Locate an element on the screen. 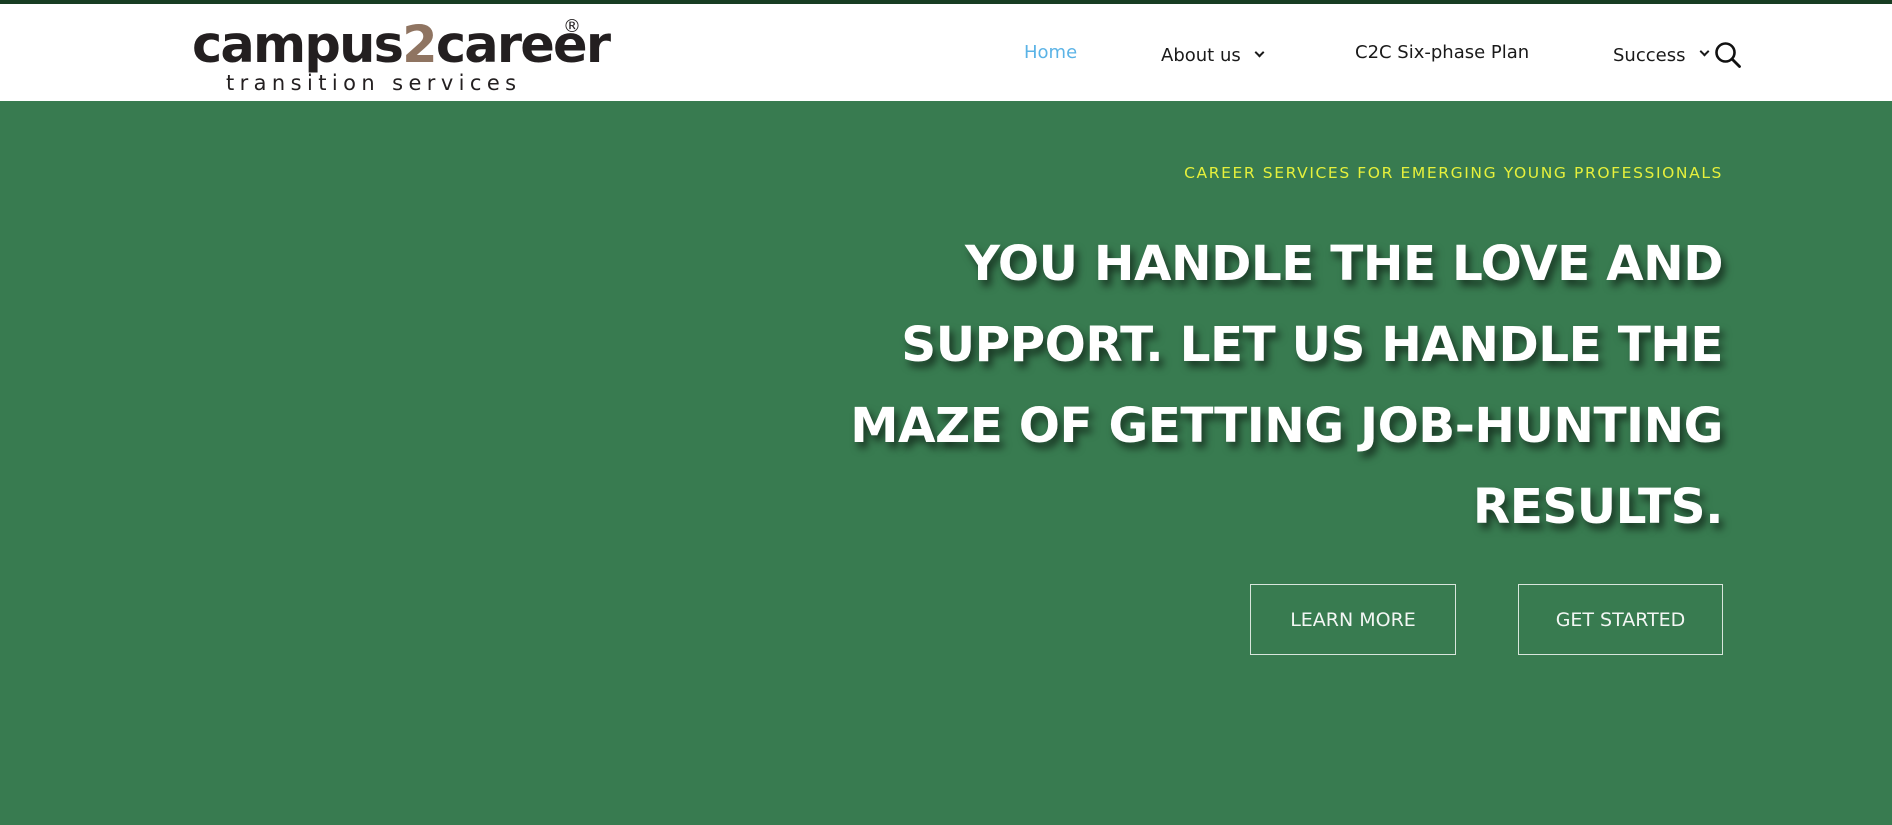 The image size is (1892, 825). nav-item-label: Success is located at coordinates (1649, 55).